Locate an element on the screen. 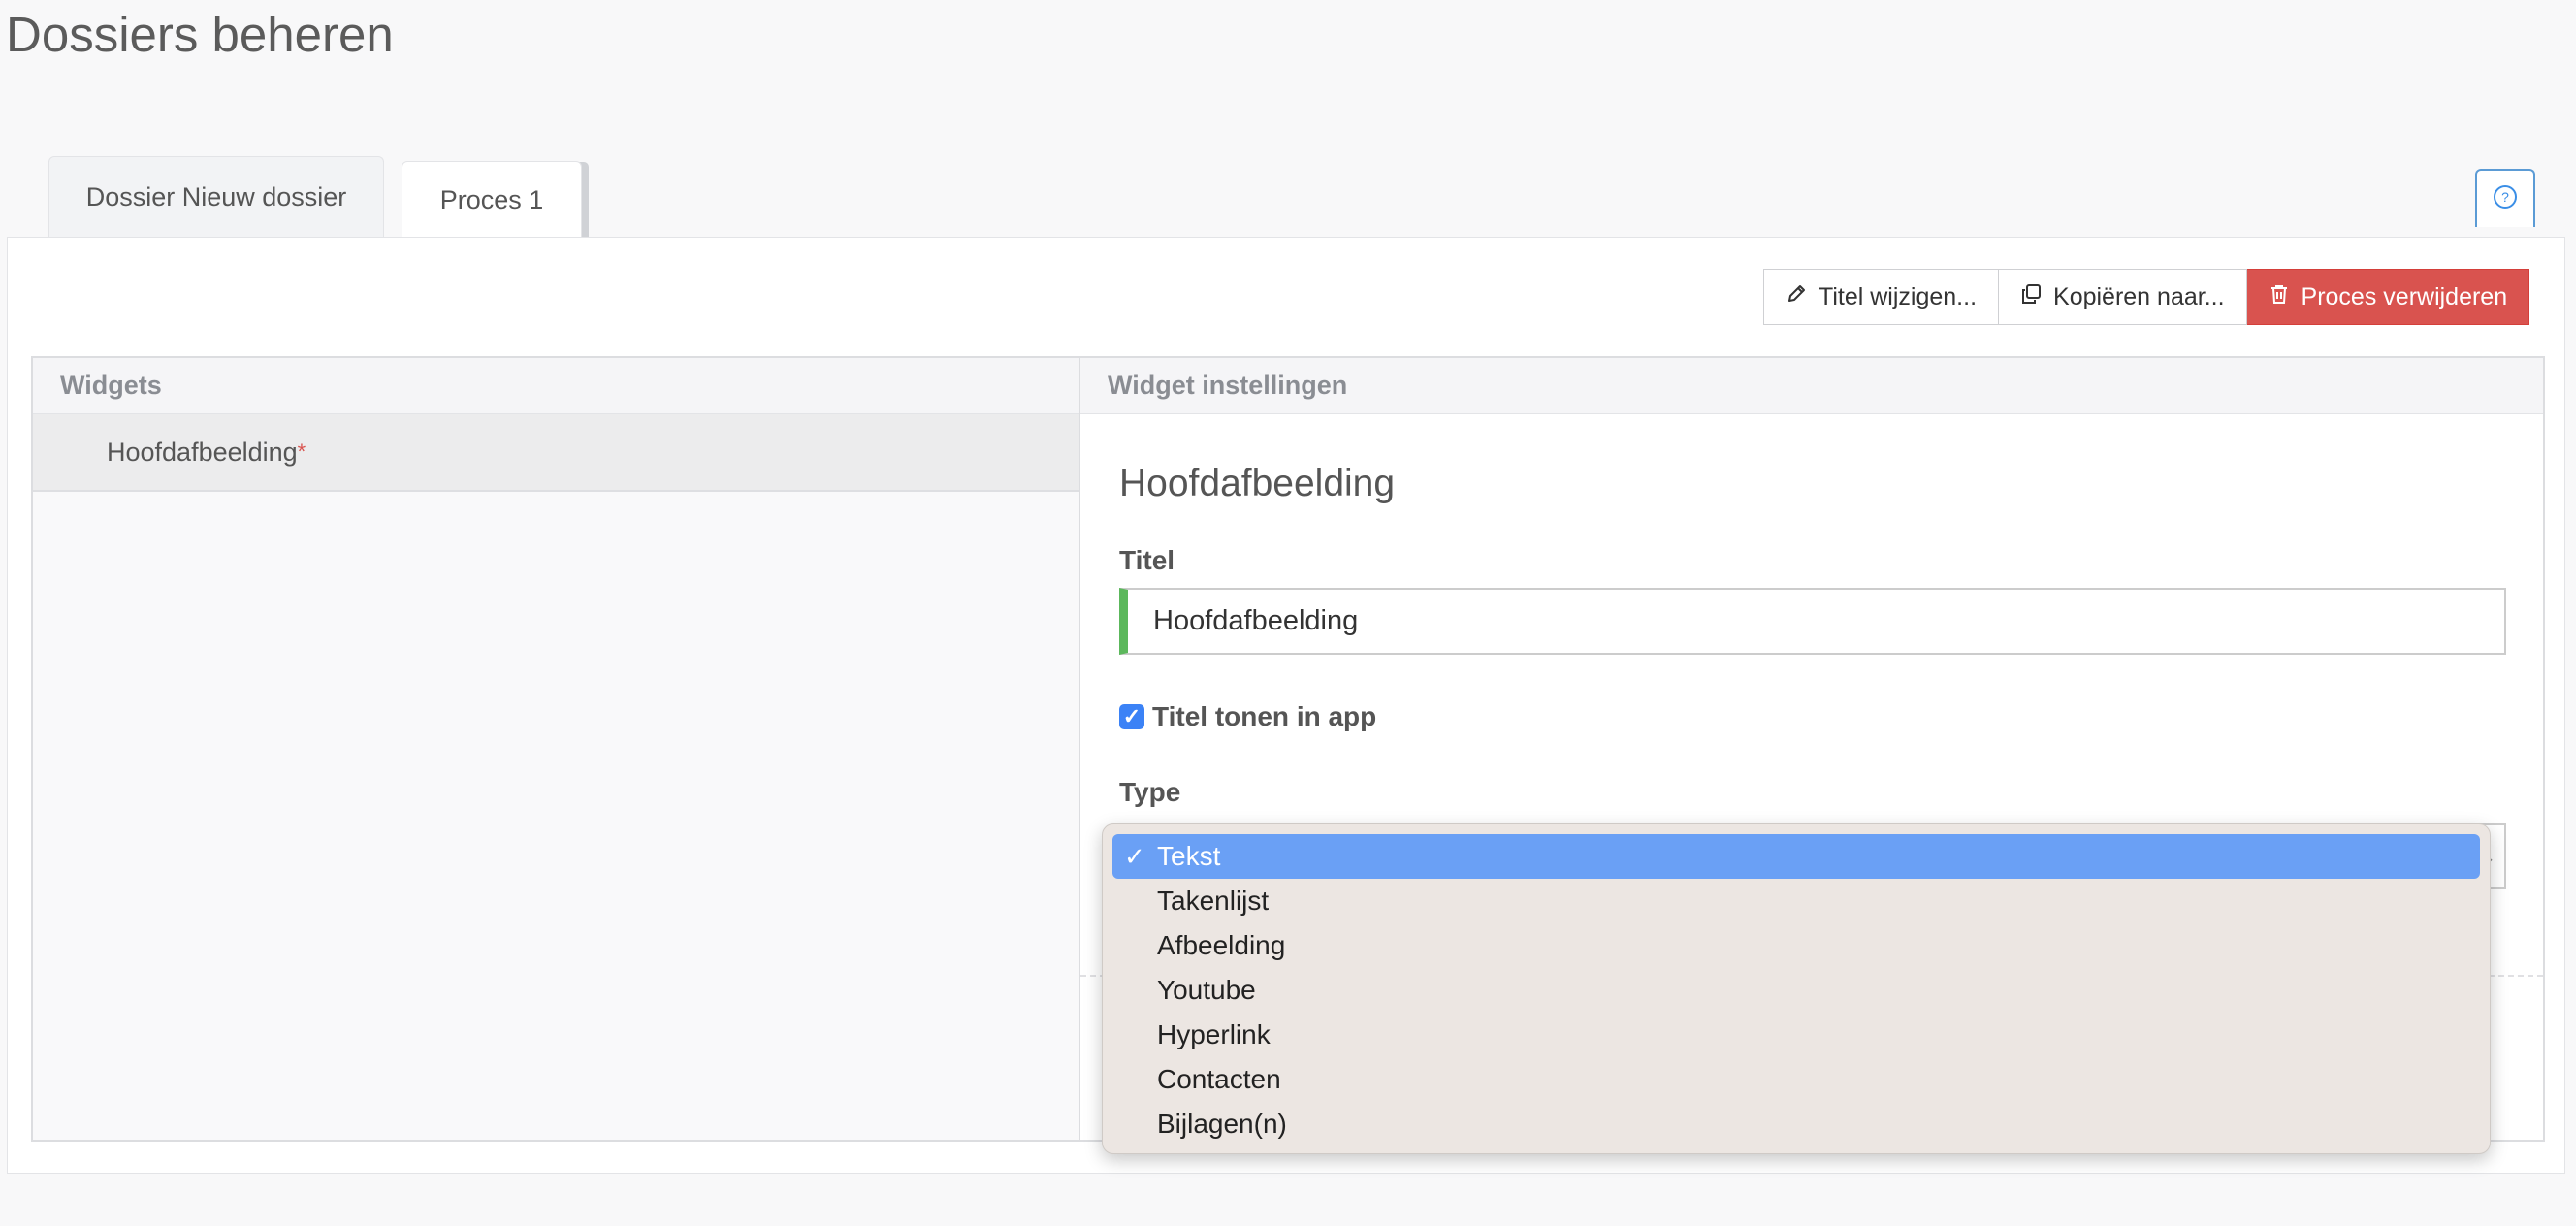 This screenshot has width=2576, height=1226. type-option-contacten: Contacten is located at coordinates (1796, 1079).